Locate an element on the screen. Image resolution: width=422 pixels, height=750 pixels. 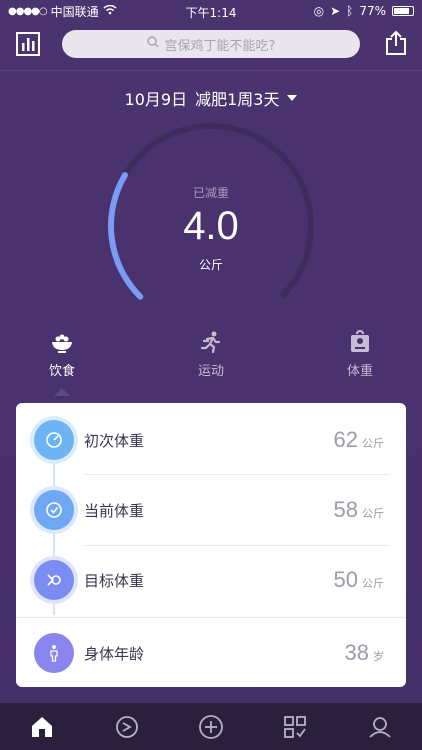
current-weight-number: 58 is located at coordinates (345, 509).